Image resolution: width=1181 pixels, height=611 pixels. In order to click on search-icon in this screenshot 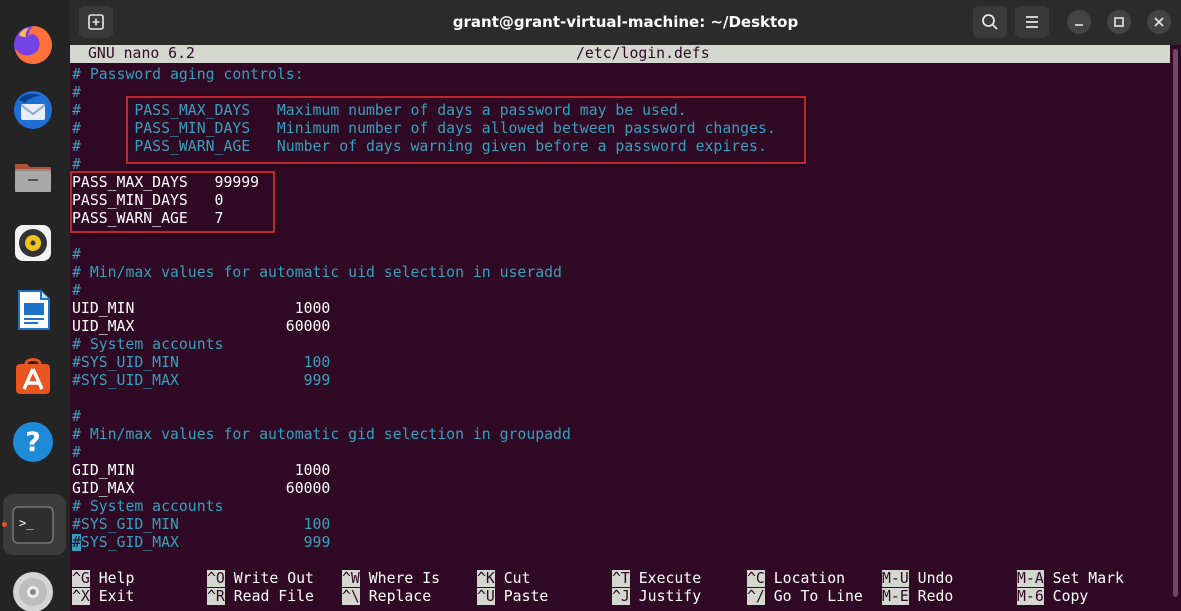, I will do `click(990, 22)`.